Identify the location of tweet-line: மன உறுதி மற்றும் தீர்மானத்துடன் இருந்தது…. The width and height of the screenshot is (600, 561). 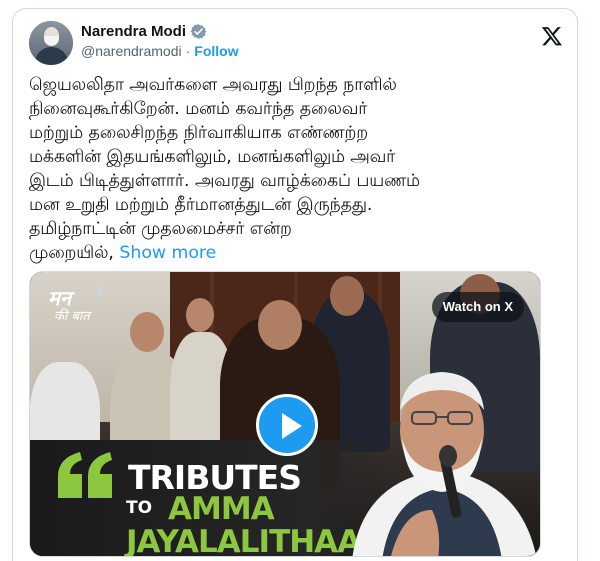
(201, 205).